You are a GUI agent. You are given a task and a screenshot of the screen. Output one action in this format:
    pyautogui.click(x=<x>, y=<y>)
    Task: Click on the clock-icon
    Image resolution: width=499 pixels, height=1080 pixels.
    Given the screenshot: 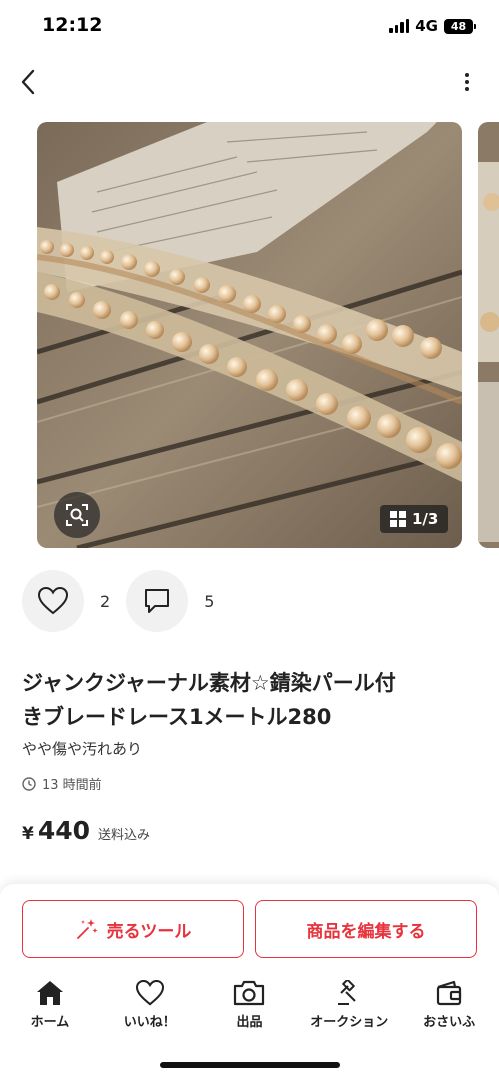 What is the action you would take?
    pyautogui.click(x=29, y=783)
    